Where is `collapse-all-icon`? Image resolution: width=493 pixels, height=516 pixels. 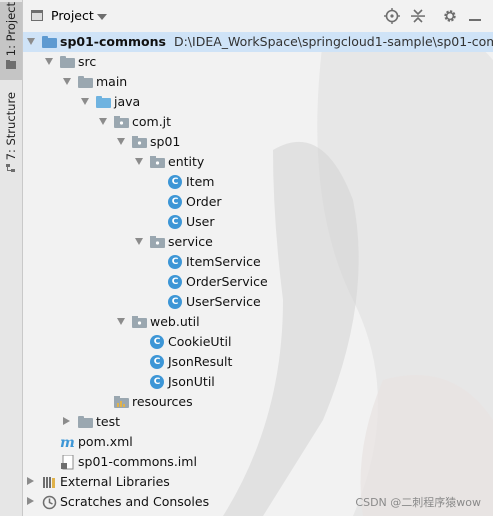
collapse-all-icon is located at coordinates (418, 16).